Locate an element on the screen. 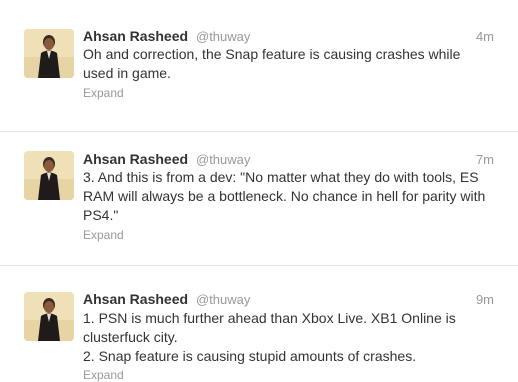  tweet-timestamp: 4m is located at coordinates (485, 36).